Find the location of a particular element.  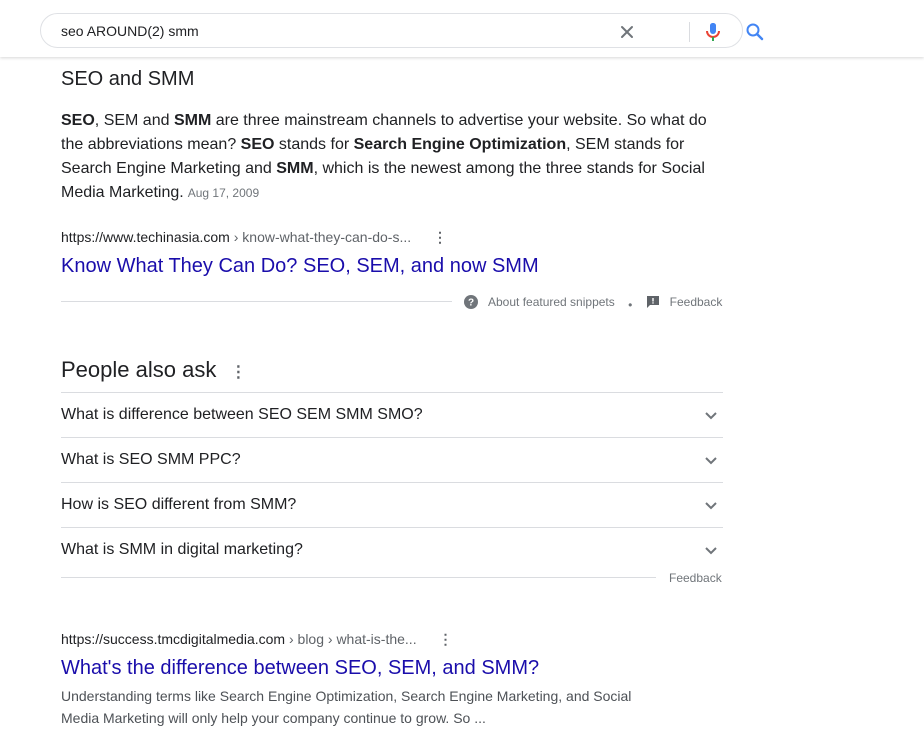

feedback-icon is located at coordinates (652, 302).